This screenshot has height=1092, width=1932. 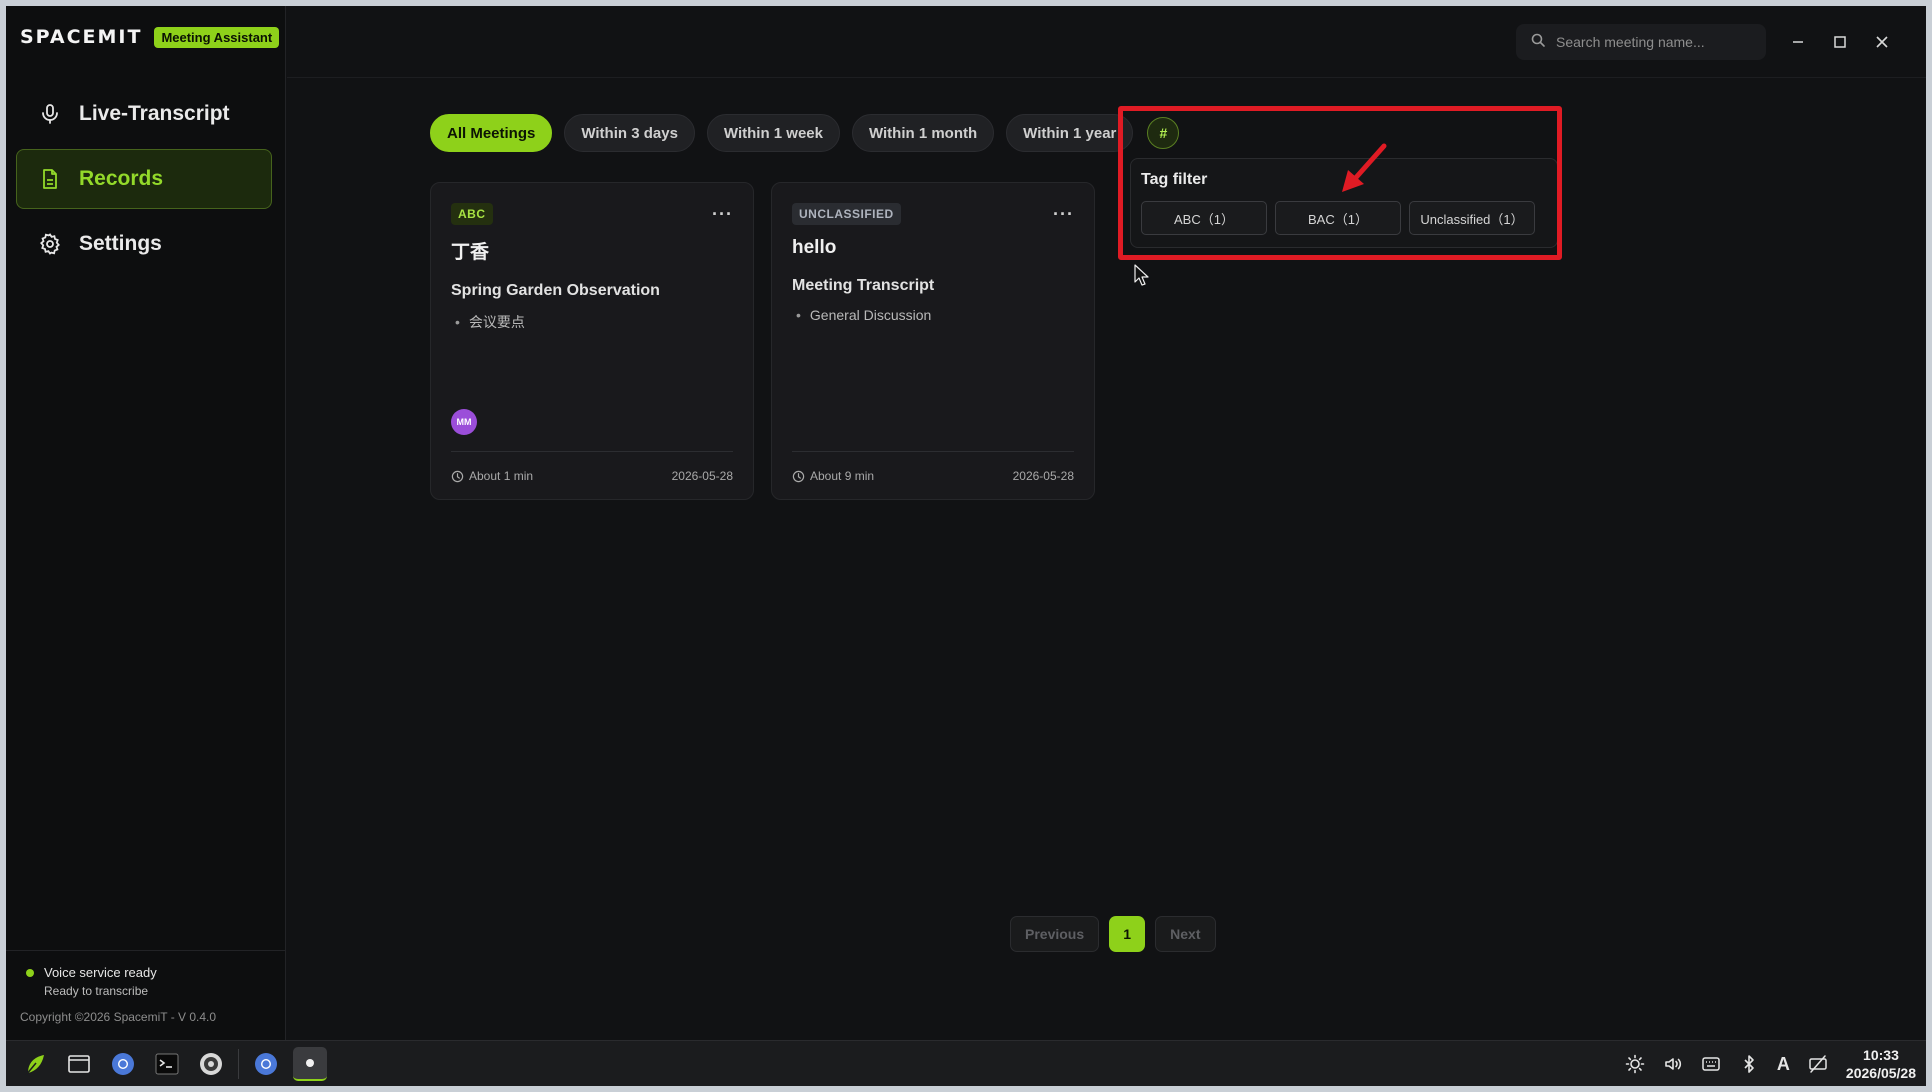 I want to click on pagination: Previous 1 Next, so click(x=1113, y=934).